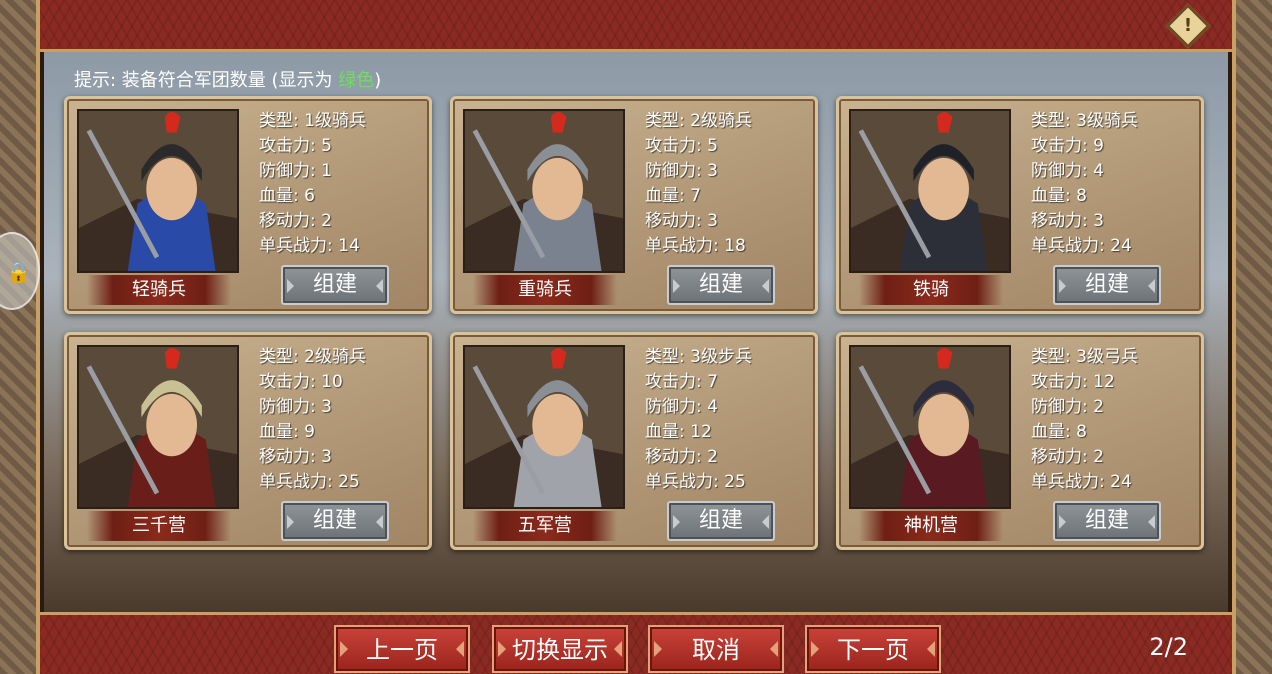 This screenshot has width=1272, height=674. I want to click on lock-icon: 🔒, so click(18, 272).